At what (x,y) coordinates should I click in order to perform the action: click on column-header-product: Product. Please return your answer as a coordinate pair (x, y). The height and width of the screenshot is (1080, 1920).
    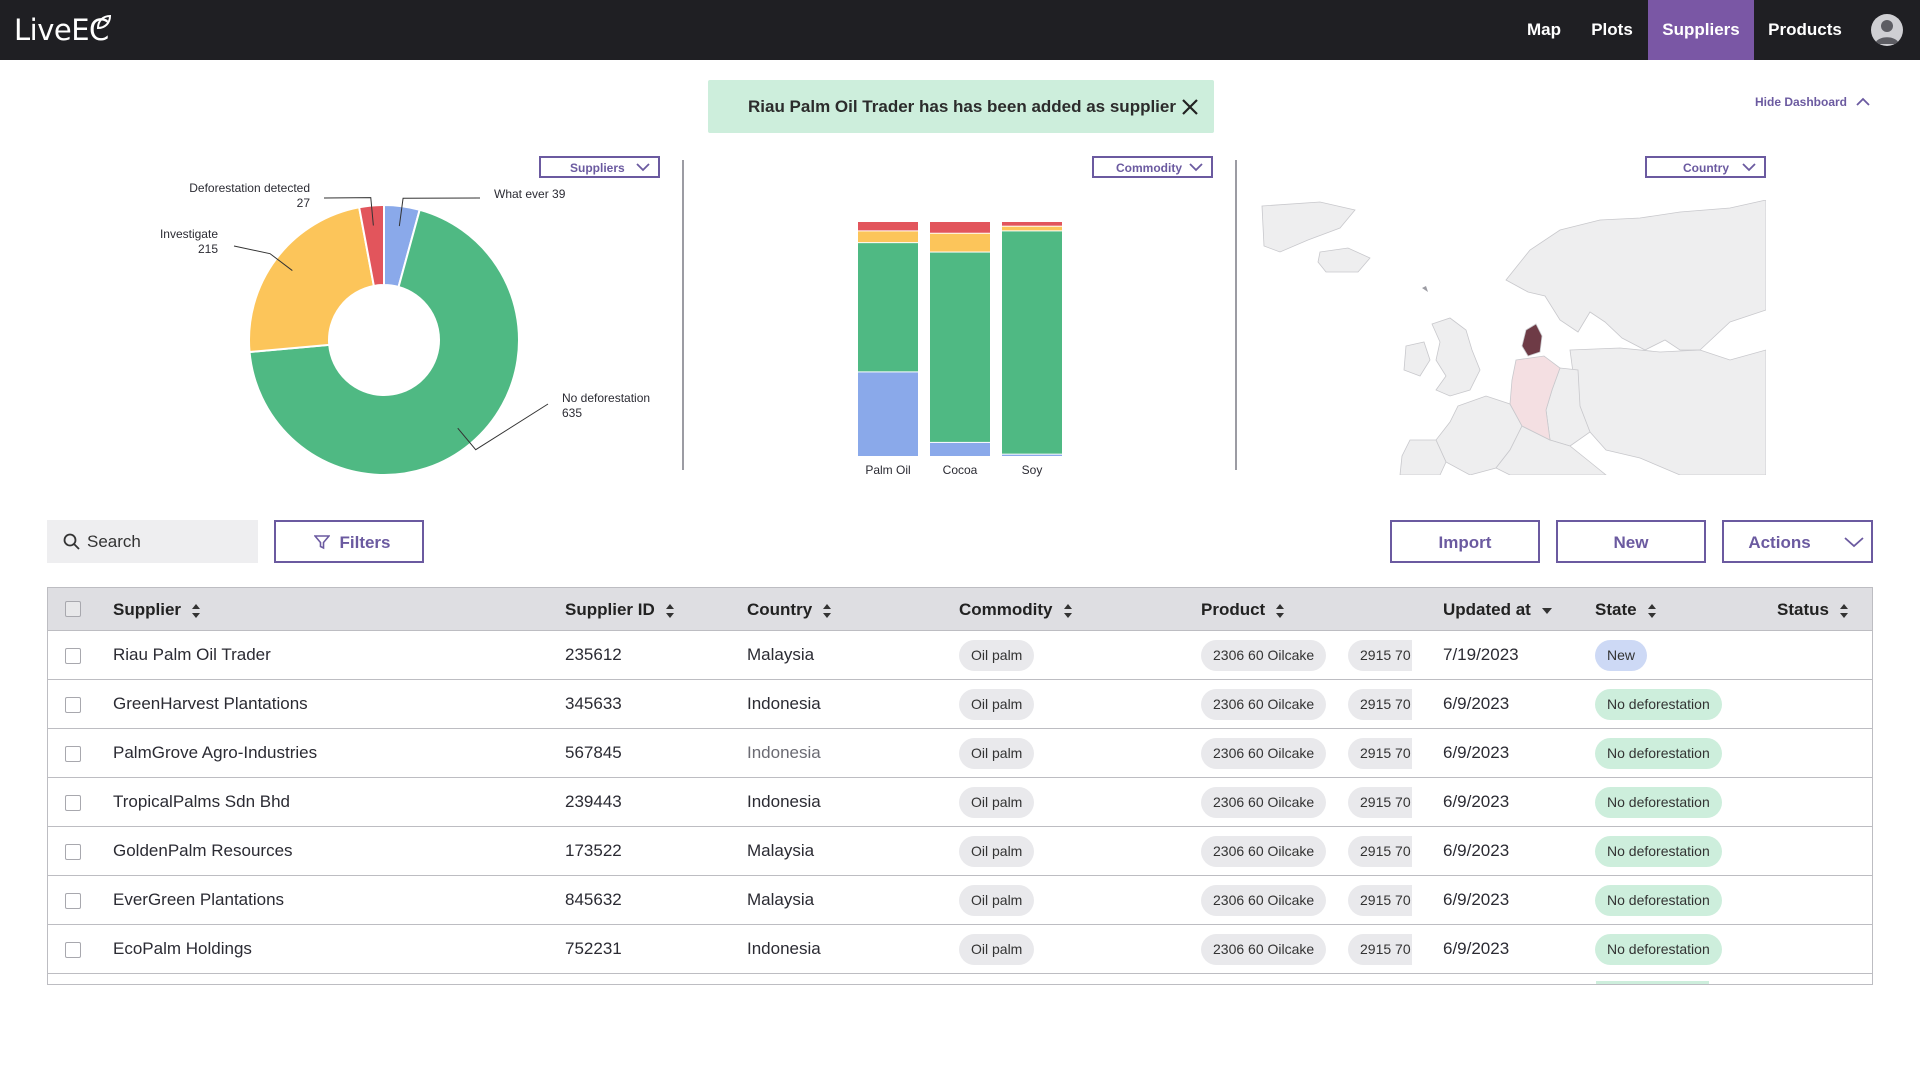
    Looking at the image, I should click on (1243, 610).